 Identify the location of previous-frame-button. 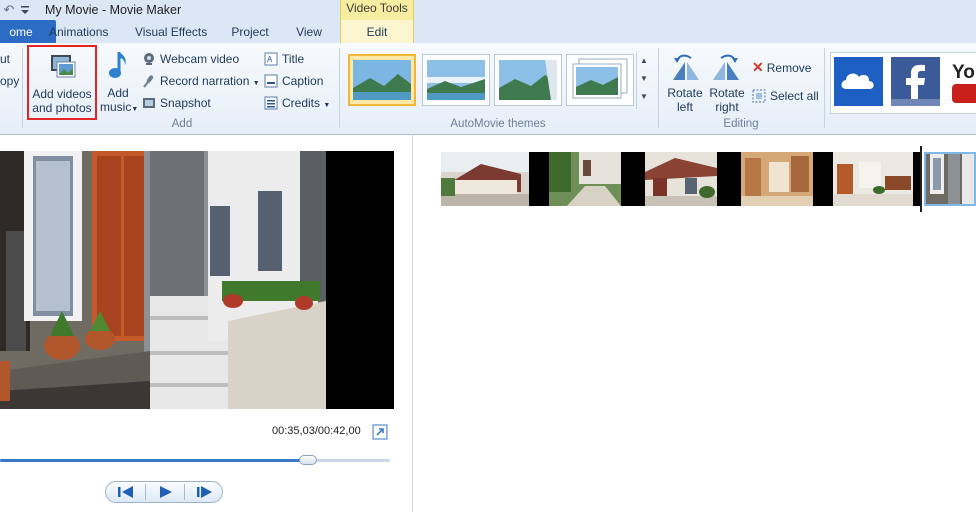
(126, 492).